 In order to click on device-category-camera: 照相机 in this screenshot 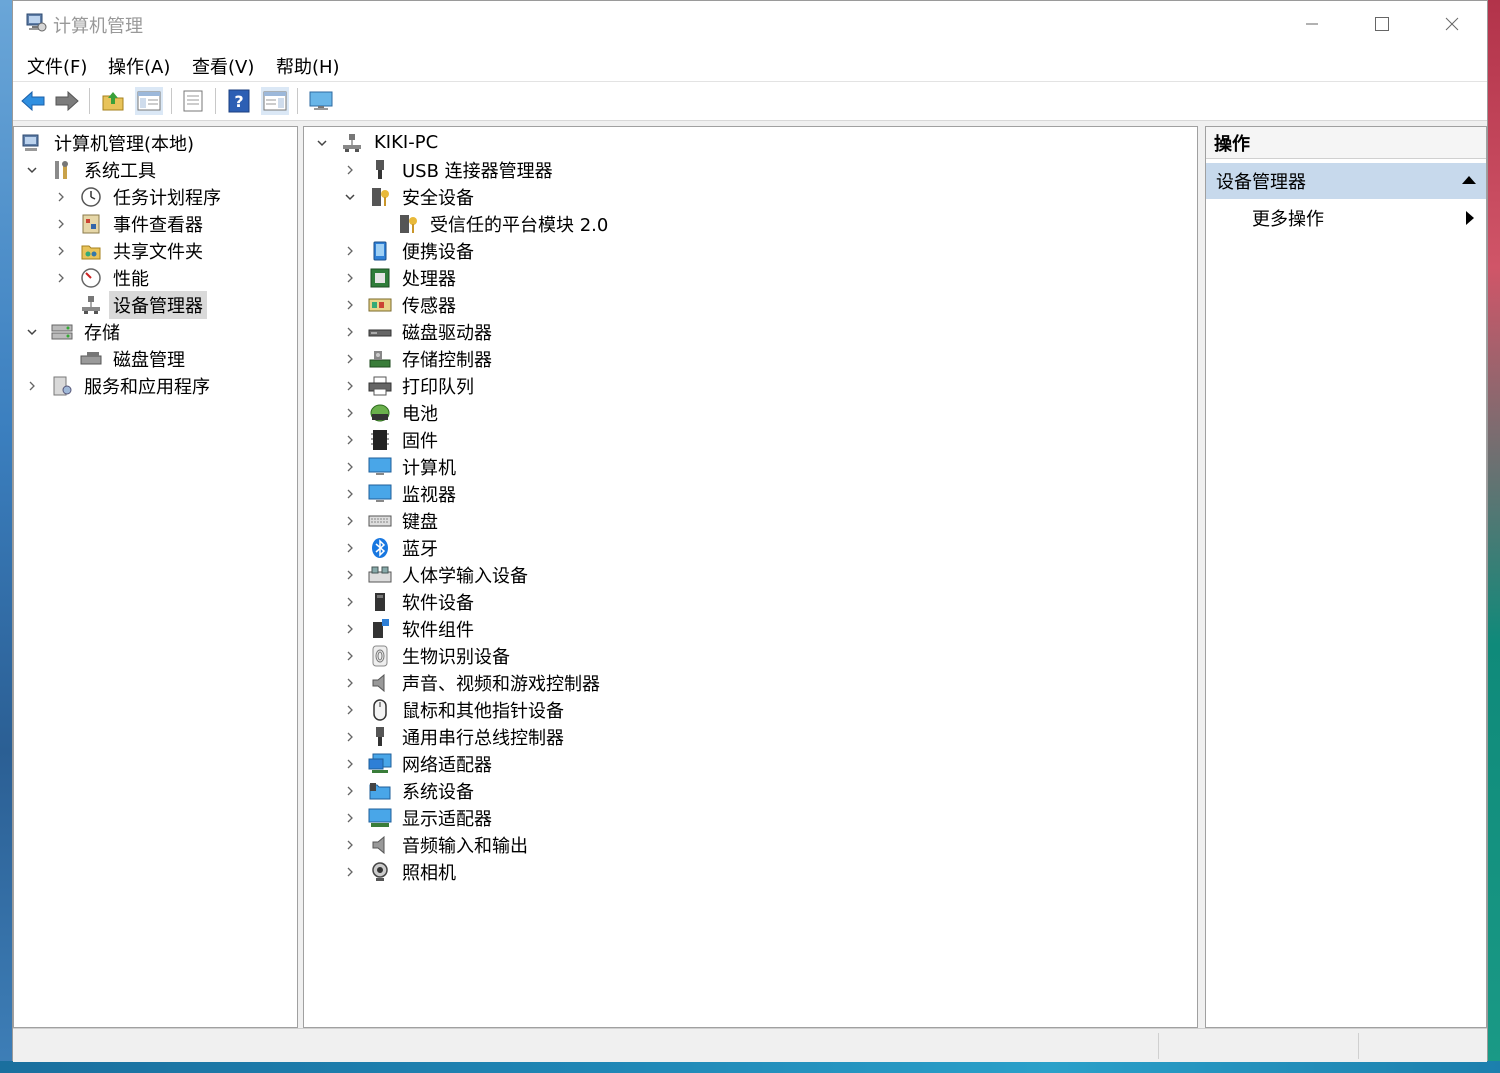, I will do `click(401, 871)`.